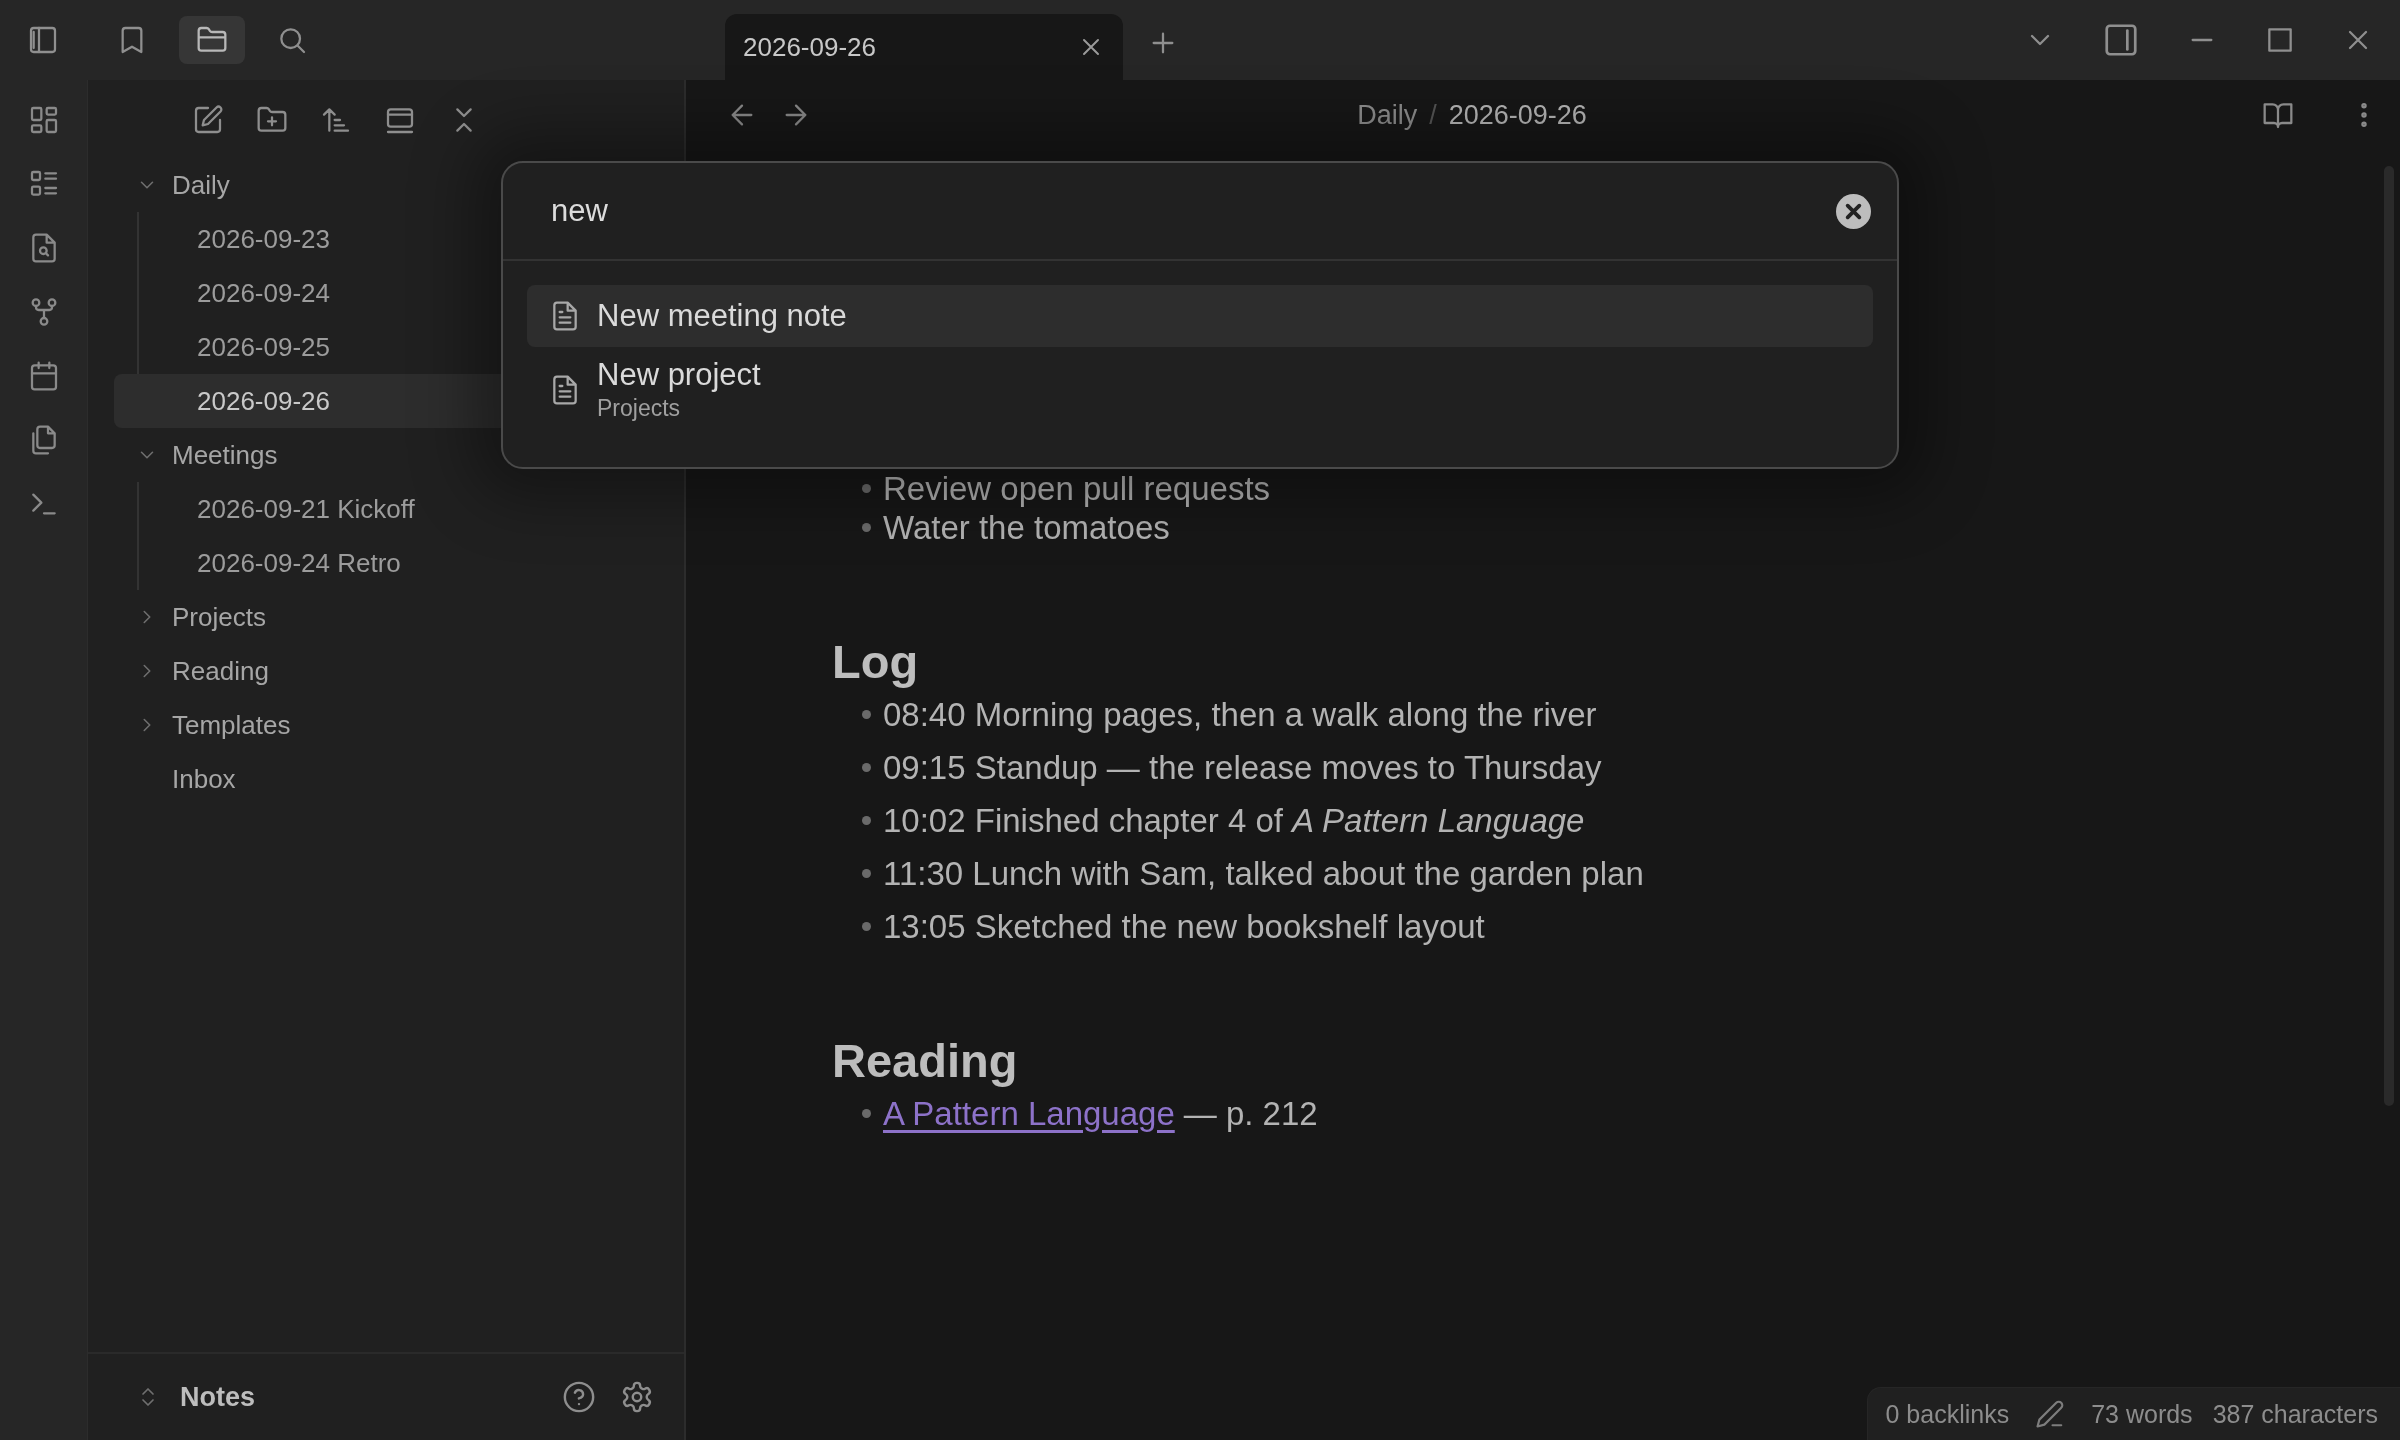 The image size is (2400, 1440). Describe the element at coordinates (1029, 1113) in the screenshot. I see `link: A Pattern Language` at that location.